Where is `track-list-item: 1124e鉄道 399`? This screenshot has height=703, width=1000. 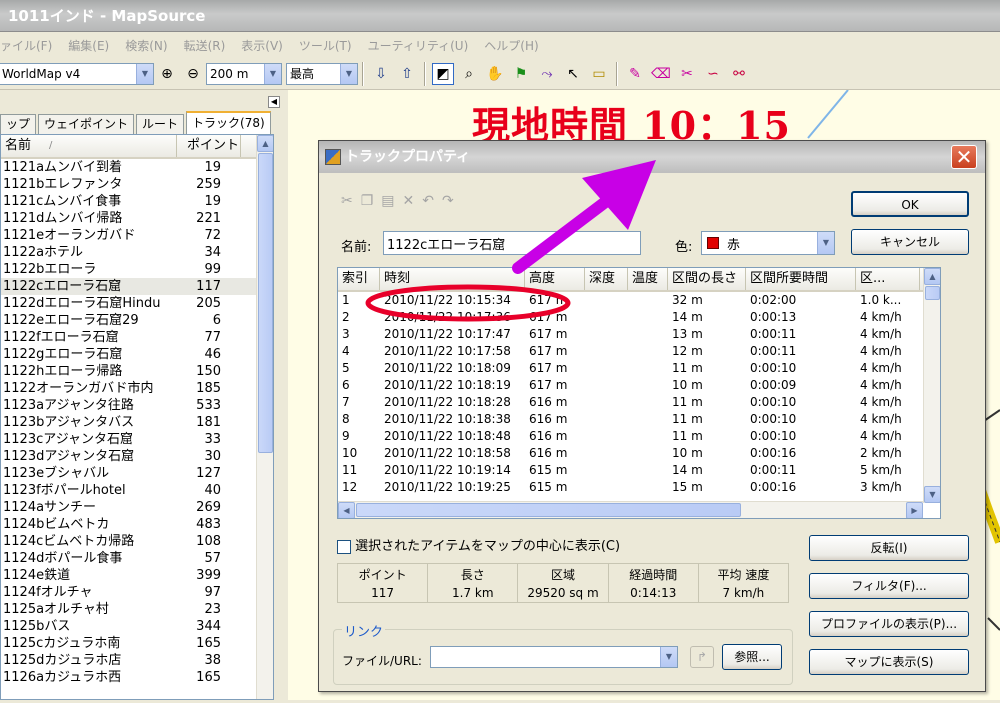
track-list-item: 1124e鉄道 399 is located at coordinates (137, 575).